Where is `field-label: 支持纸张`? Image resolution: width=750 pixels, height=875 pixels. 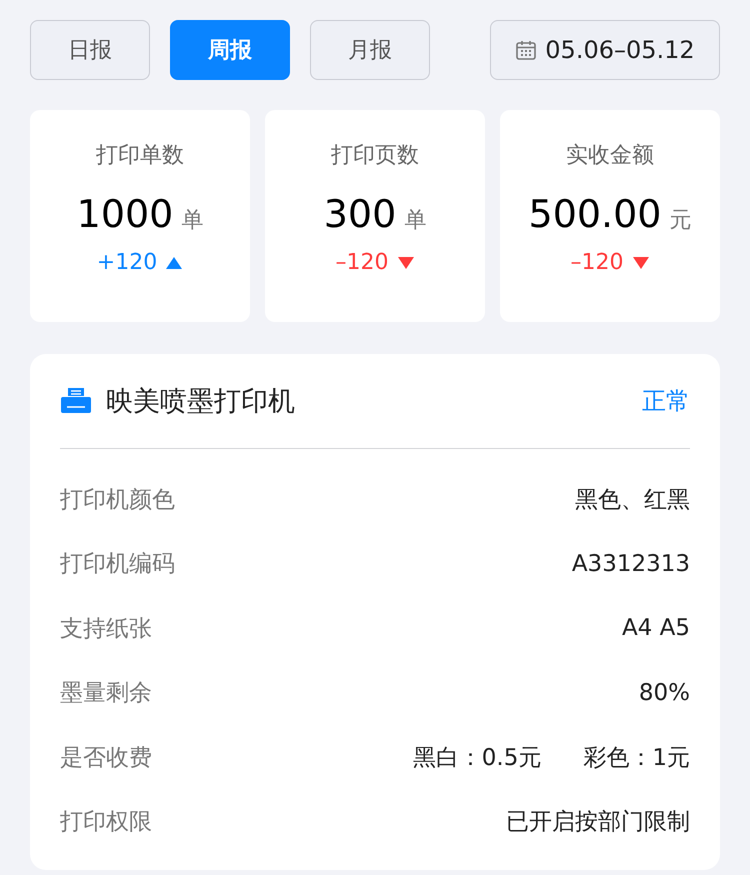
field-label: 支持纸张 is located at coordinates (106, 629).